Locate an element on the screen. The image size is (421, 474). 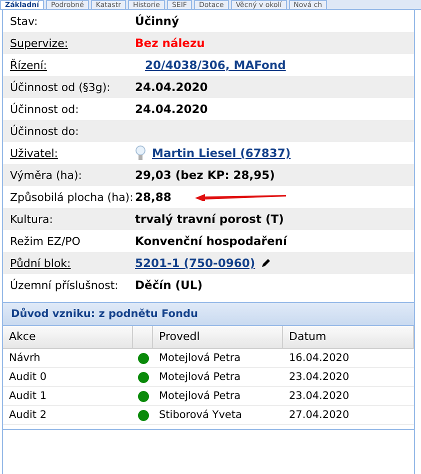
table-cell: 27.04.2020 is located at coordinates (348, 415).